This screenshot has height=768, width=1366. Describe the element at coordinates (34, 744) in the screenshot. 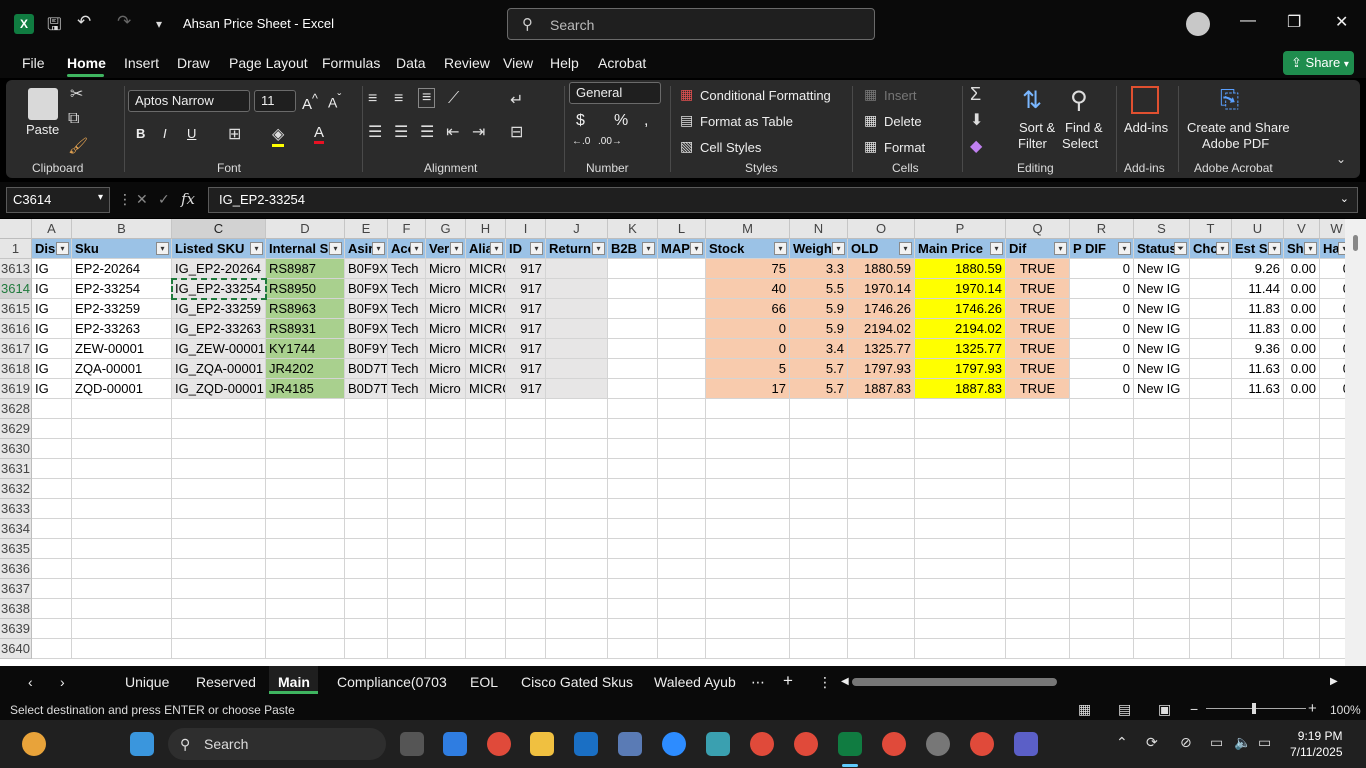

I see `notification-app-icon` at that location.